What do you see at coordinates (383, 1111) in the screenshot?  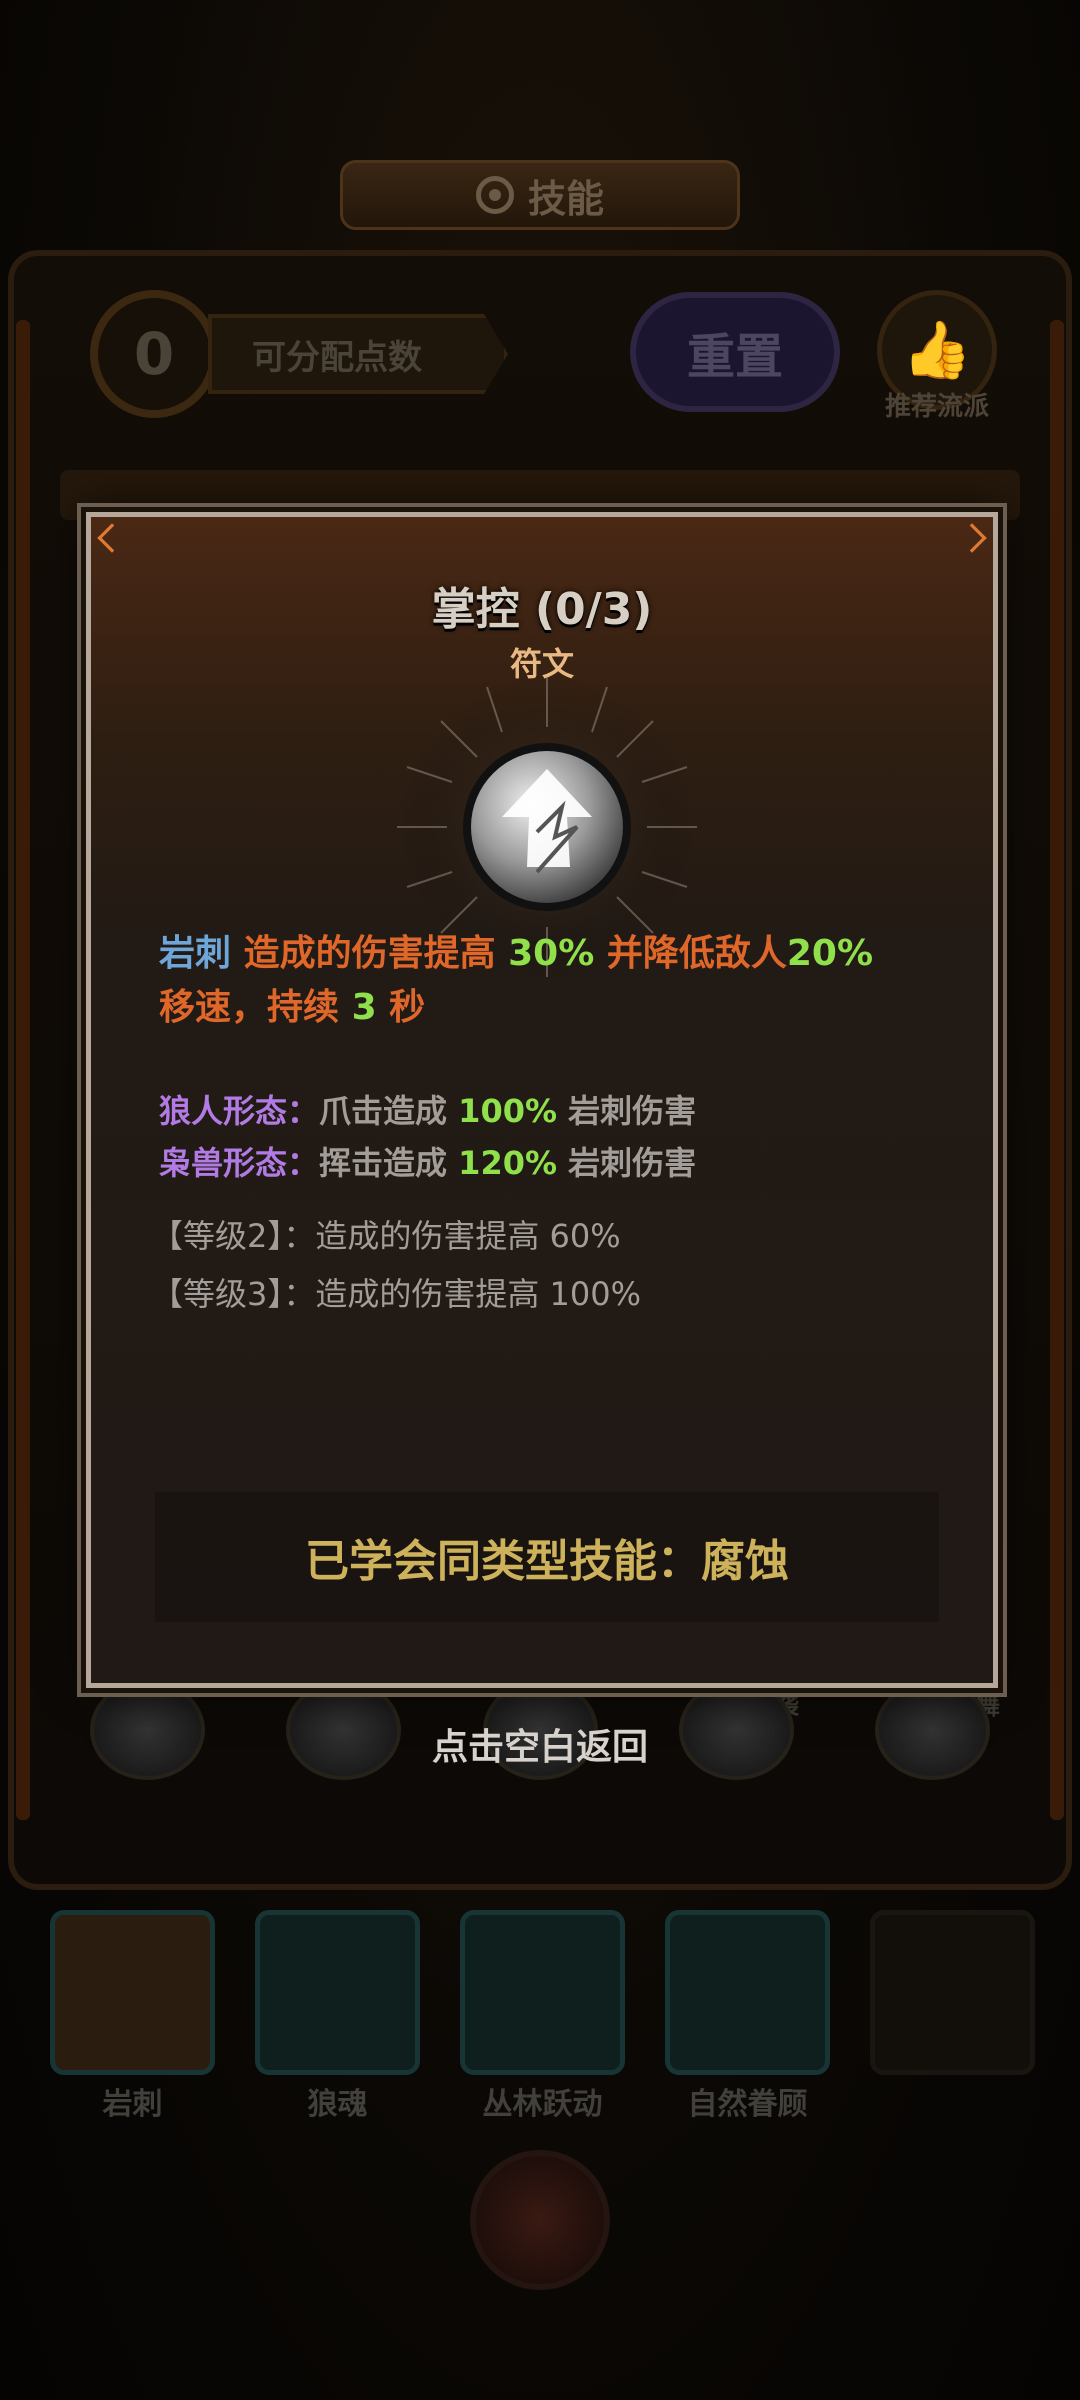 I see `form-text: 爪击造成` at bounding box center [383, 1111].